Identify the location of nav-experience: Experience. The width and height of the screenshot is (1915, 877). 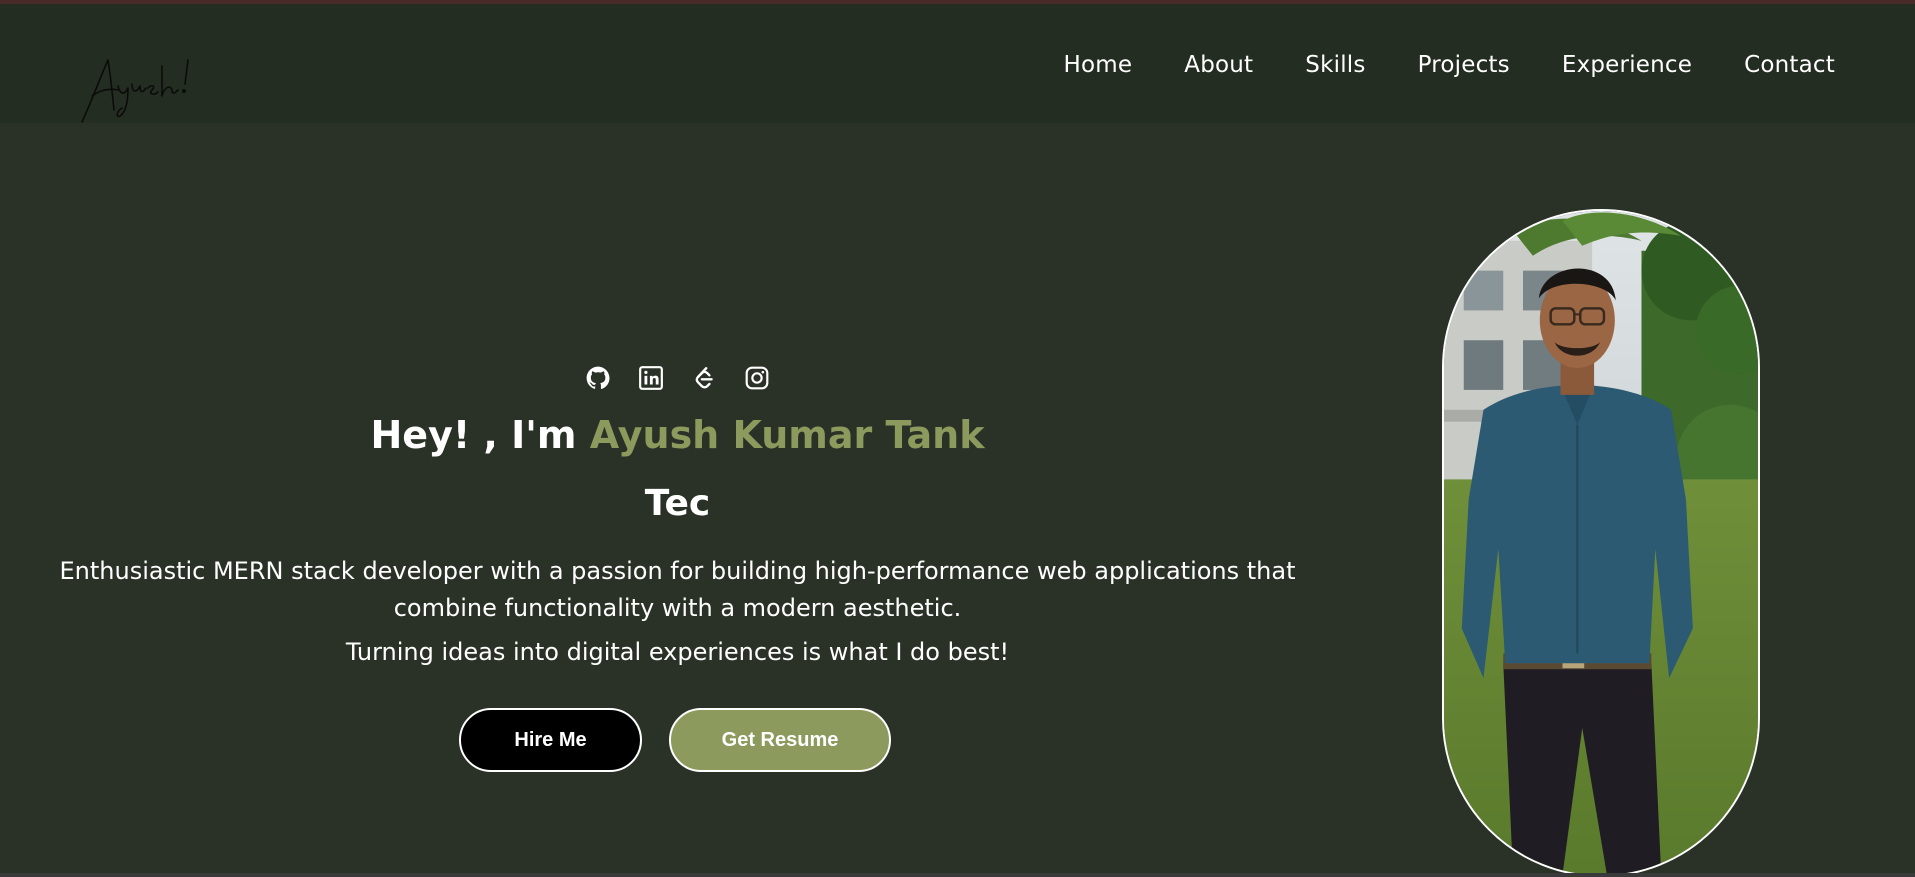
(1627, 65).